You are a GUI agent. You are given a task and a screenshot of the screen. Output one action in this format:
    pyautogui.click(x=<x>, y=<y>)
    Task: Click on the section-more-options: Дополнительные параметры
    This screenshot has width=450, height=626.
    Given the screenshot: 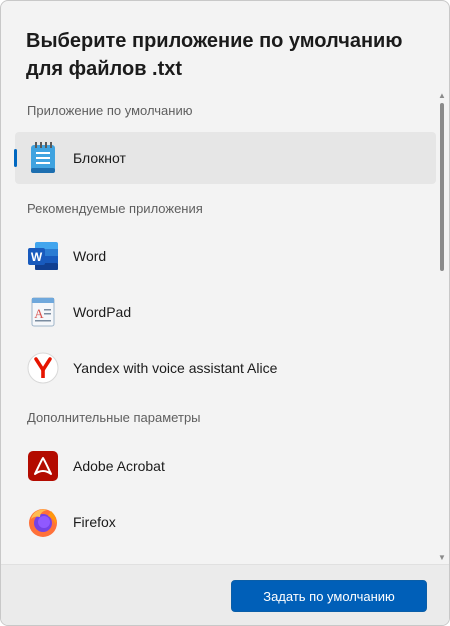 What is the action you would take?
    pyautogui.click(x=114, y=417)
    